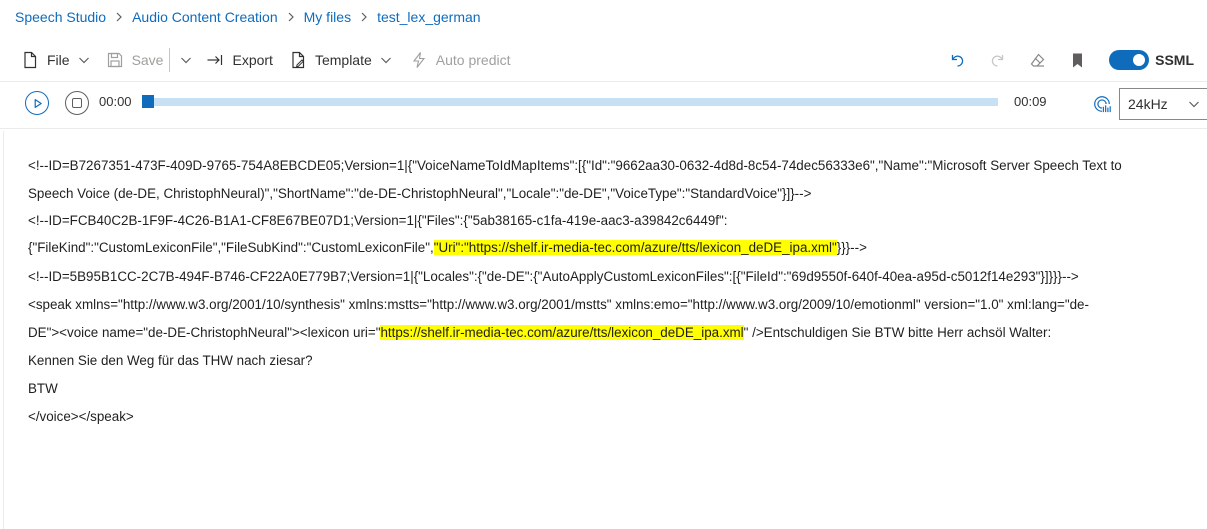 The image size is (1207, 529). I want to click on current-time: 00:00, so click(115, 101).